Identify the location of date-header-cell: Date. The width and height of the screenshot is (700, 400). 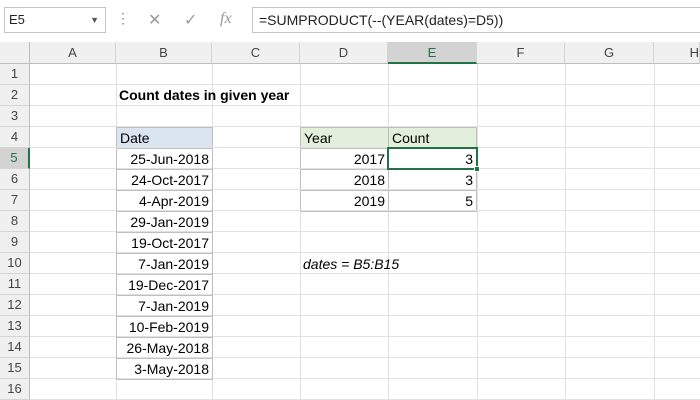
(164, 138).